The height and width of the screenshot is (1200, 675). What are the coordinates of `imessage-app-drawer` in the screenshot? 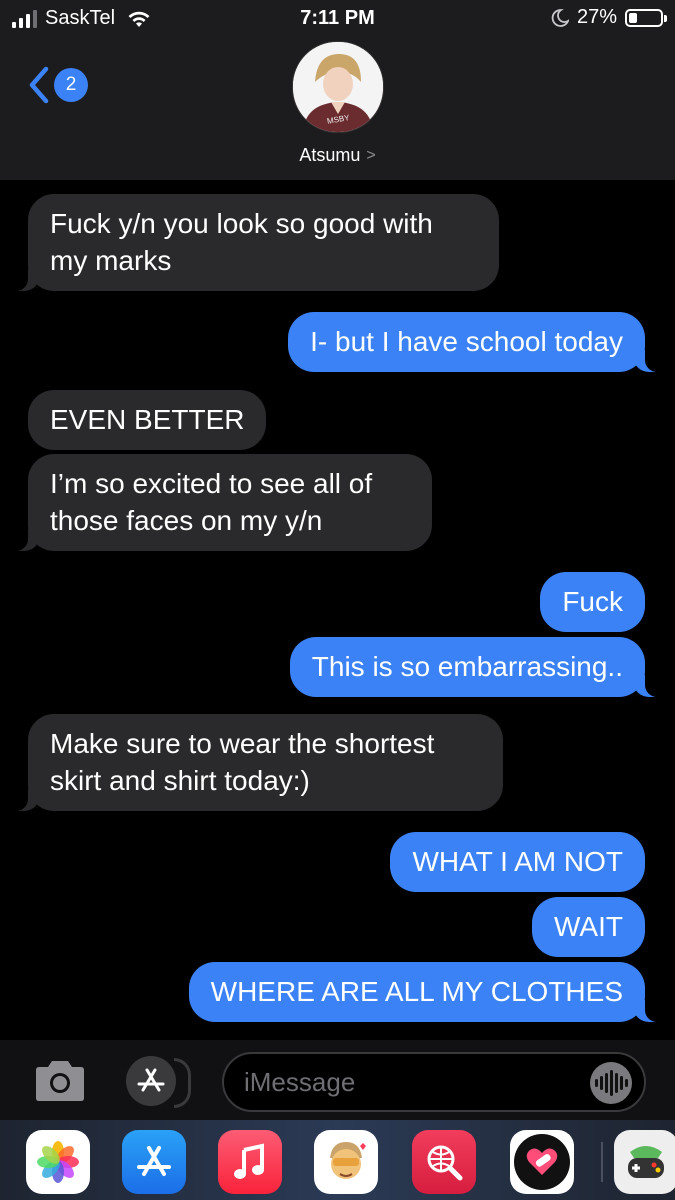 It's located at (337, 1160).